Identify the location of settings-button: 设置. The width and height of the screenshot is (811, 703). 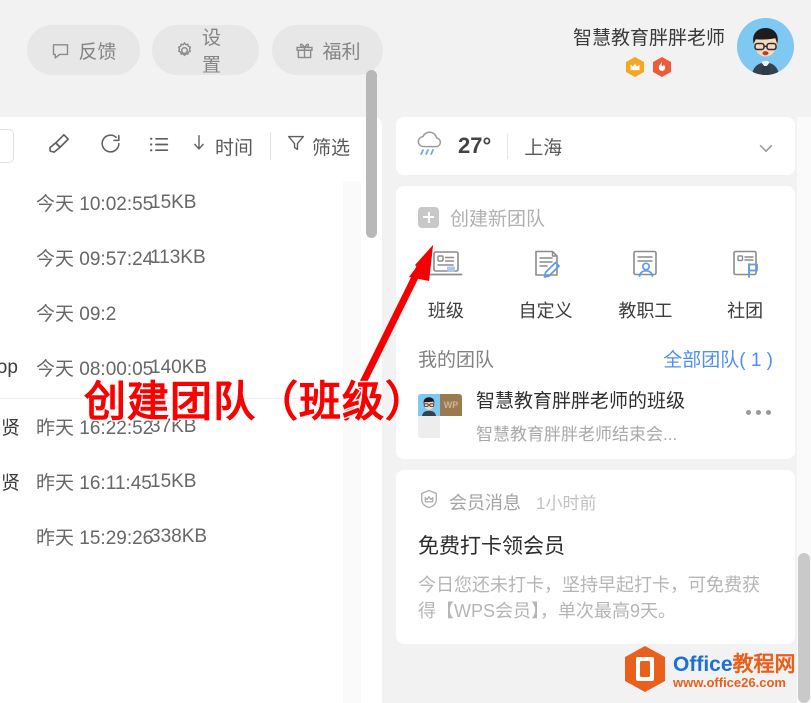
(205, 50).